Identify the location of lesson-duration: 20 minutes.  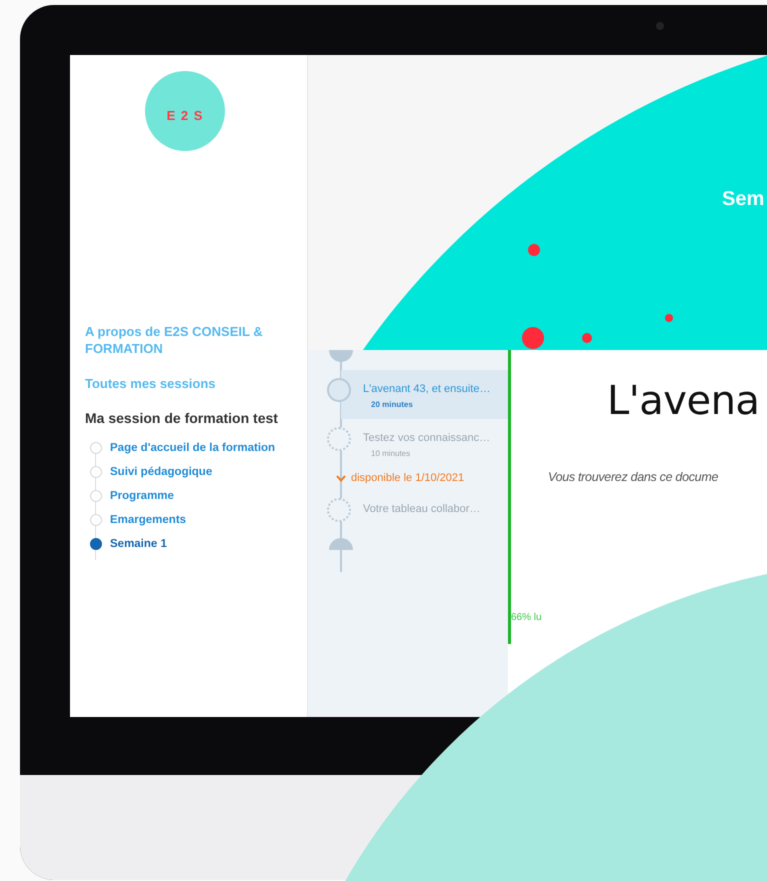
(392, 404).